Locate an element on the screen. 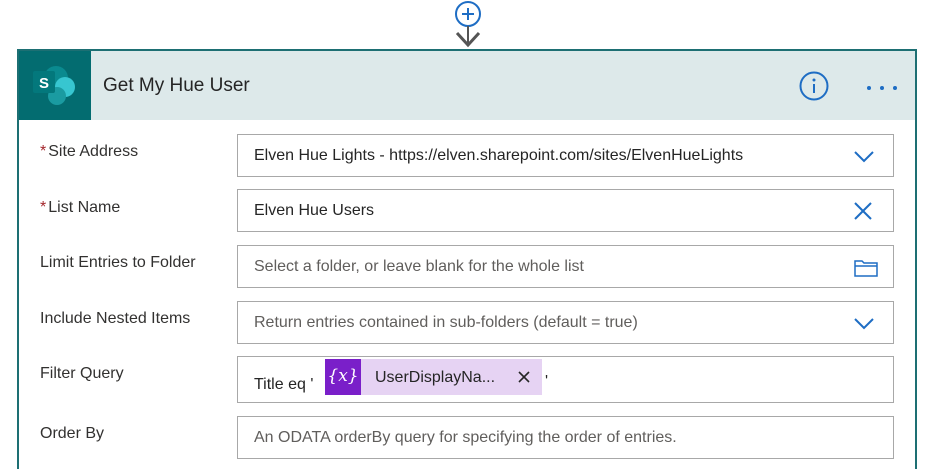  more-options-button is located at coordinates (882, 86).